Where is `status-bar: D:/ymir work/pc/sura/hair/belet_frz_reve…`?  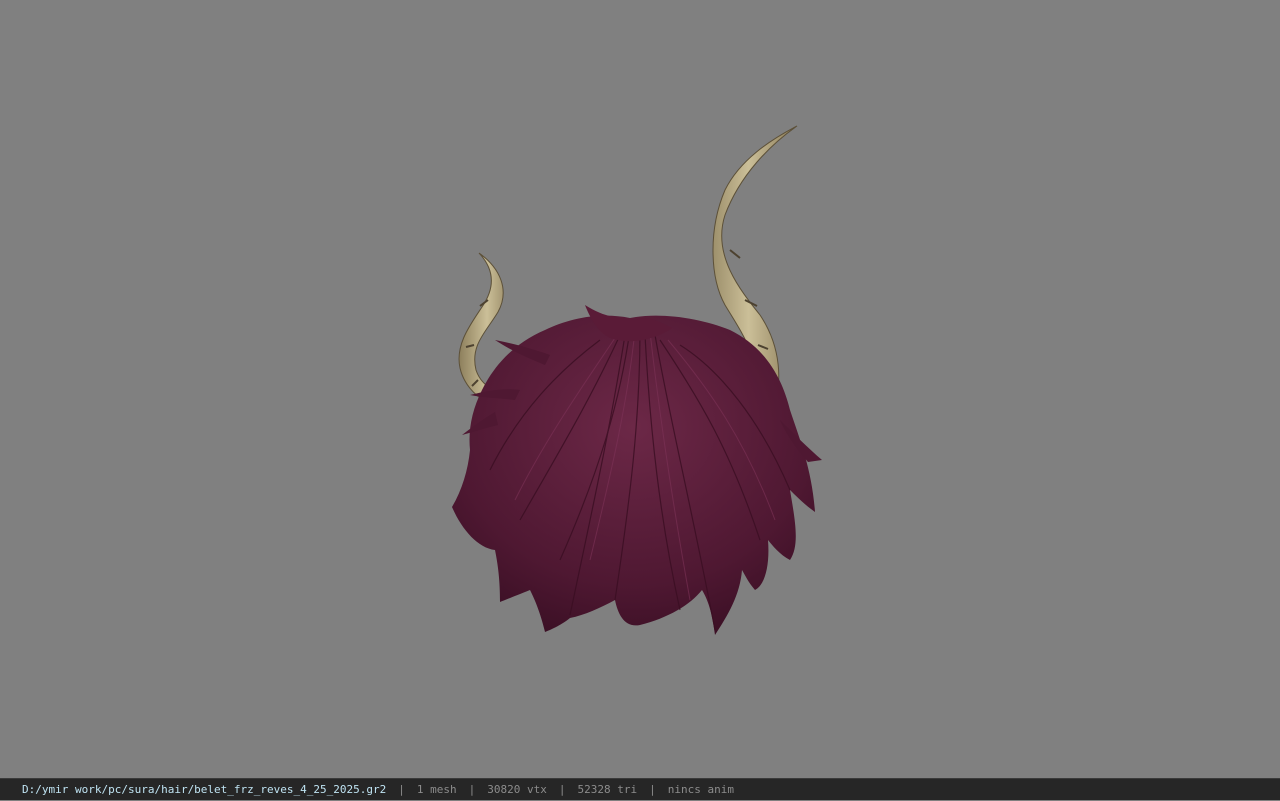 status-bar: D:/ymir work/pc/sura/hair/belet_frz_reve… is located at coordinates (640, 789).